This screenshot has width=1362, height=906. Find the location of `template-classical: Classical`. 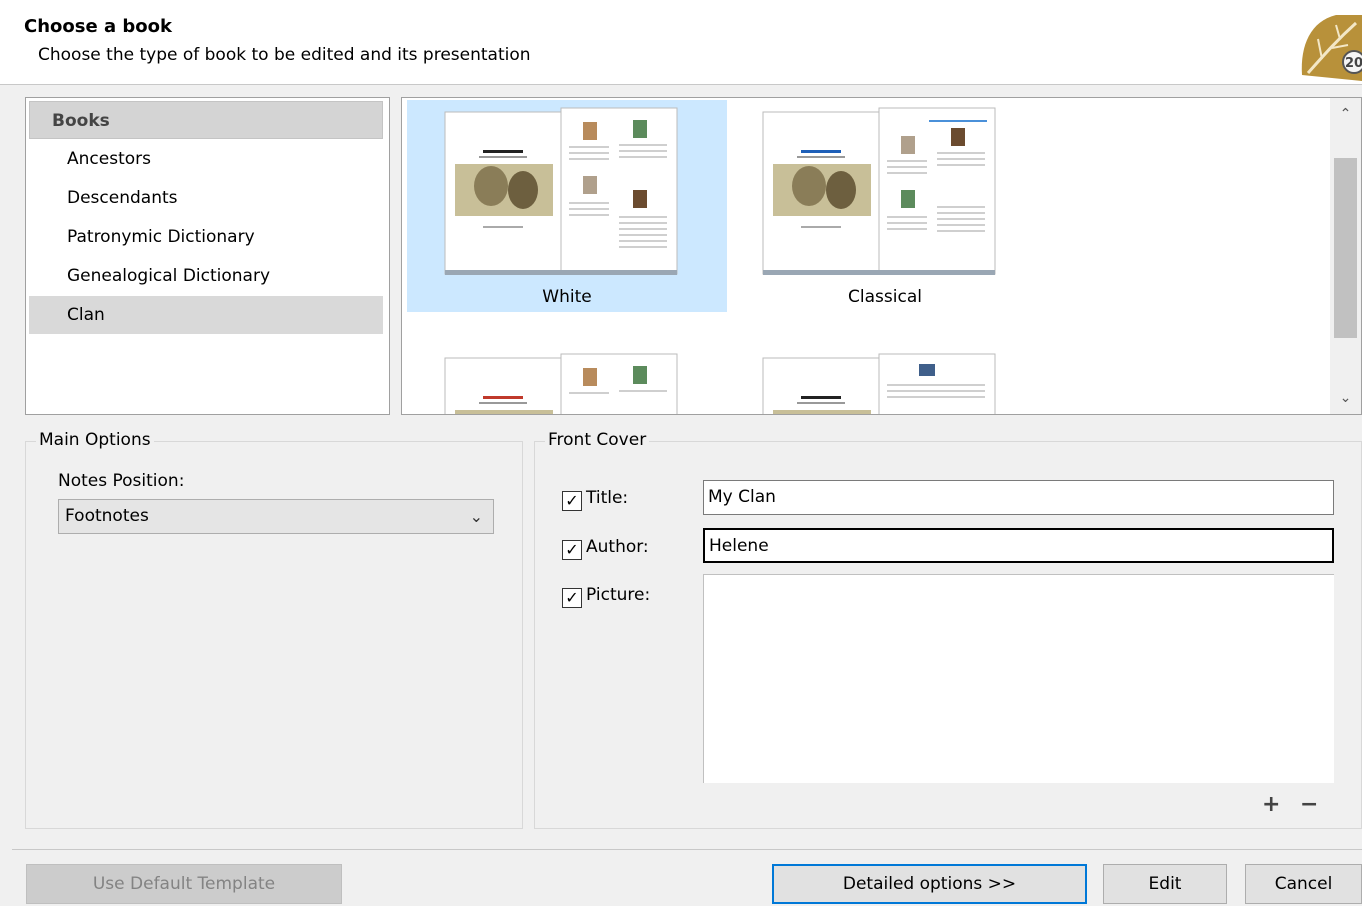

template-classical: Classical is located at coordinates (885, 206).